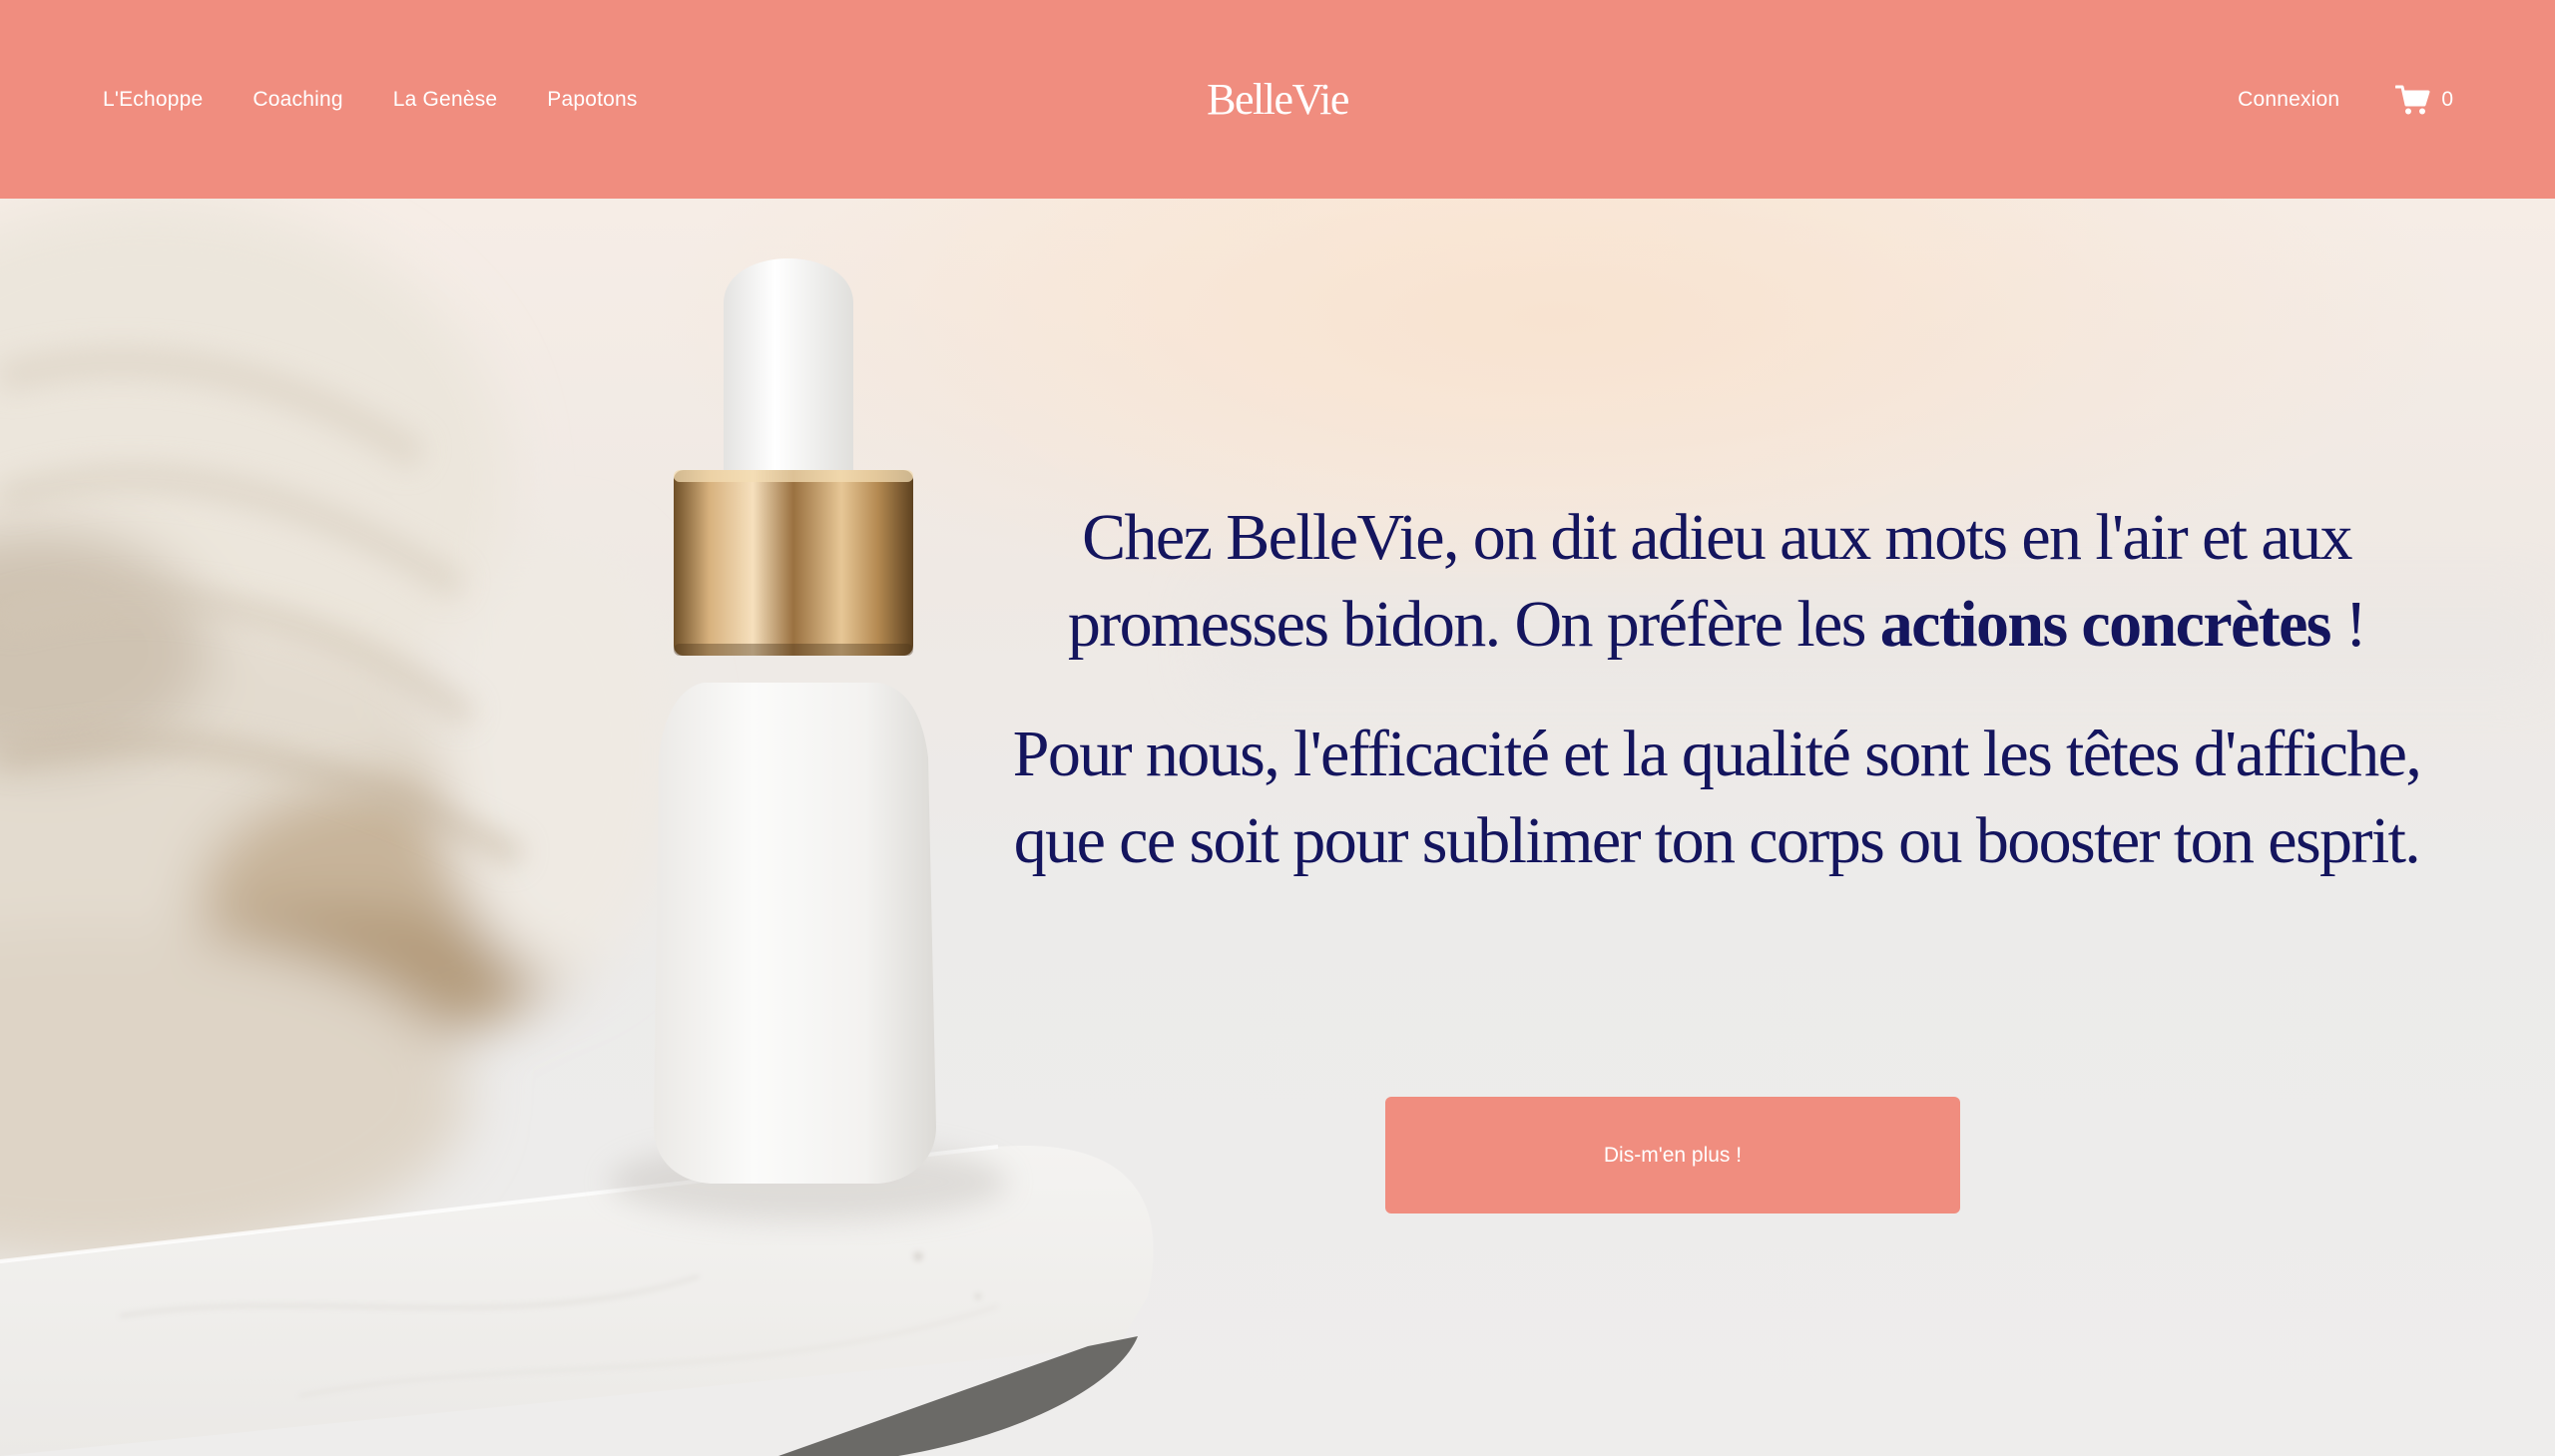 The height and width of the screenshot is (1456, 2555). I want to click on main-nav: L'Echoppe Coaching La Genèse Papotons, so click(370, 99).